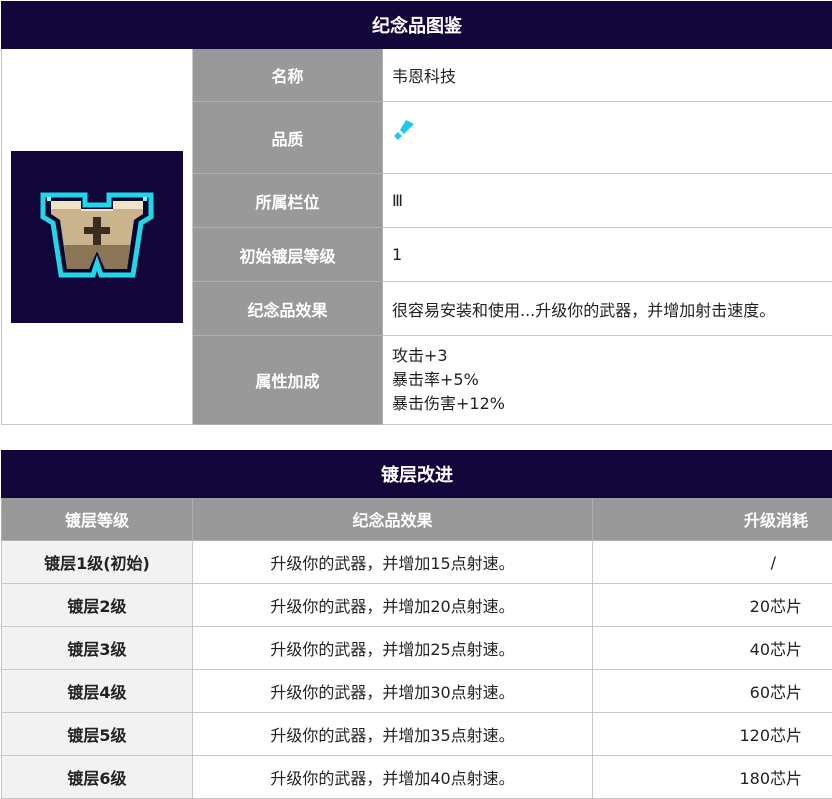 This screenshot has height=799, width=832. Describe the element at coordinates (393, 691) in the screenshot. I see `plating-effect-cell: 升级你的武器，并增加30点射速。` at that location.